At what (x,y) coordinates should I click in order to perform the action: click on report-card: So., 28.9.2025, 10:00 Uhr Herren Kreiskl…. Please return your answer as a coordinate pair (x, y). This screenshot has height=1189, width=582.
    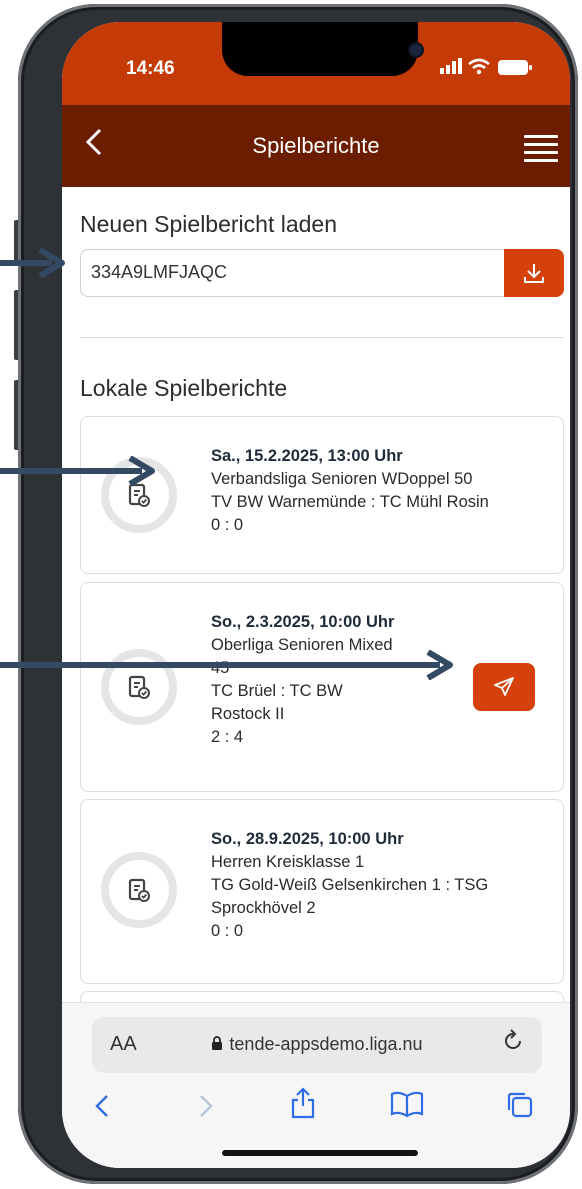
    Looking at the image, I should click on (322, 891).